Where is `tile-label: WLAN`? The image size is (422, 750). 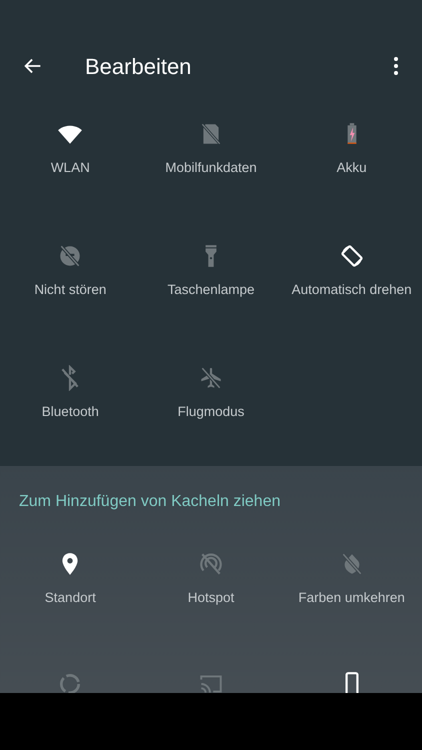
tile-label: WLAN is located at coordinates (70, 168).